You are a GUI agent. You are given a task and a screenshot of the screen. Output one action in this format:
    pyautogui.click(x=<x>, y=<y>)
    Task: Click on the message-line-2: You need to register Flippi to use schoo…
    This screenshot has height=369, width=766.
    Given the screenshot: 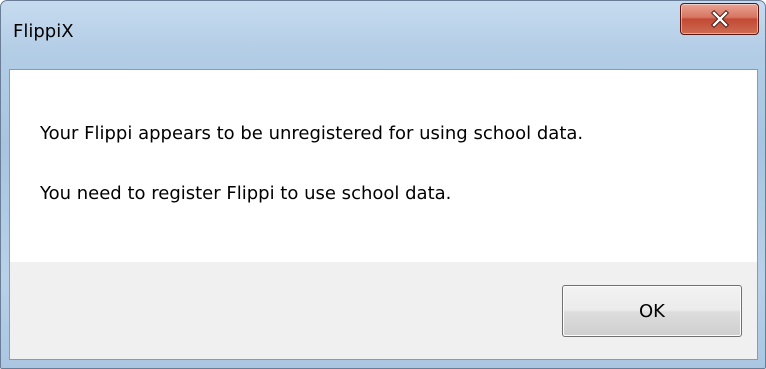 What is the action you would take?
    pyautogui.click(x=246, y=193)
    